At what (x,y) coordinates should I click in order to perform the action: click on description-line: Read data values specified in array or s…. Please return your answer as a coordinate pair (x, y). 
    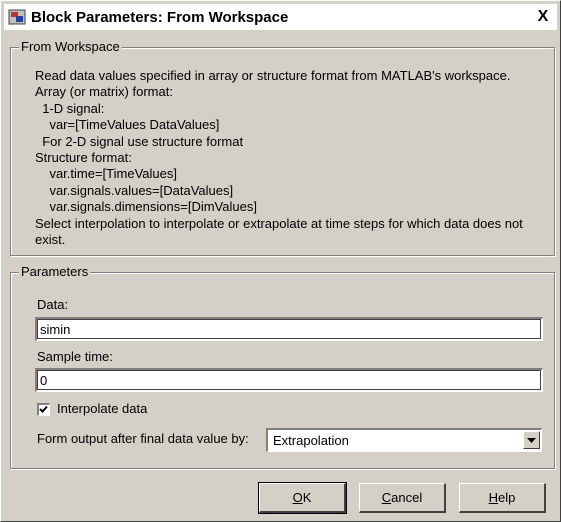
    Looking at the image, I should click on (273, 75).